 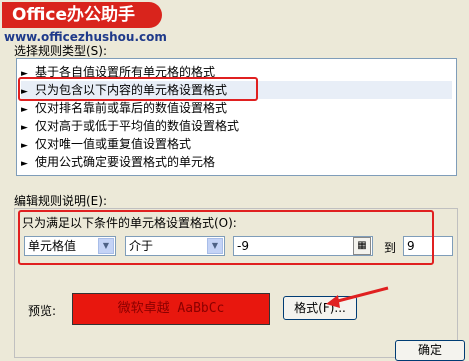 I want to click on rule-type-item-label: 使用公式确定要设置格式的单元格, so click(x=125, y=162).